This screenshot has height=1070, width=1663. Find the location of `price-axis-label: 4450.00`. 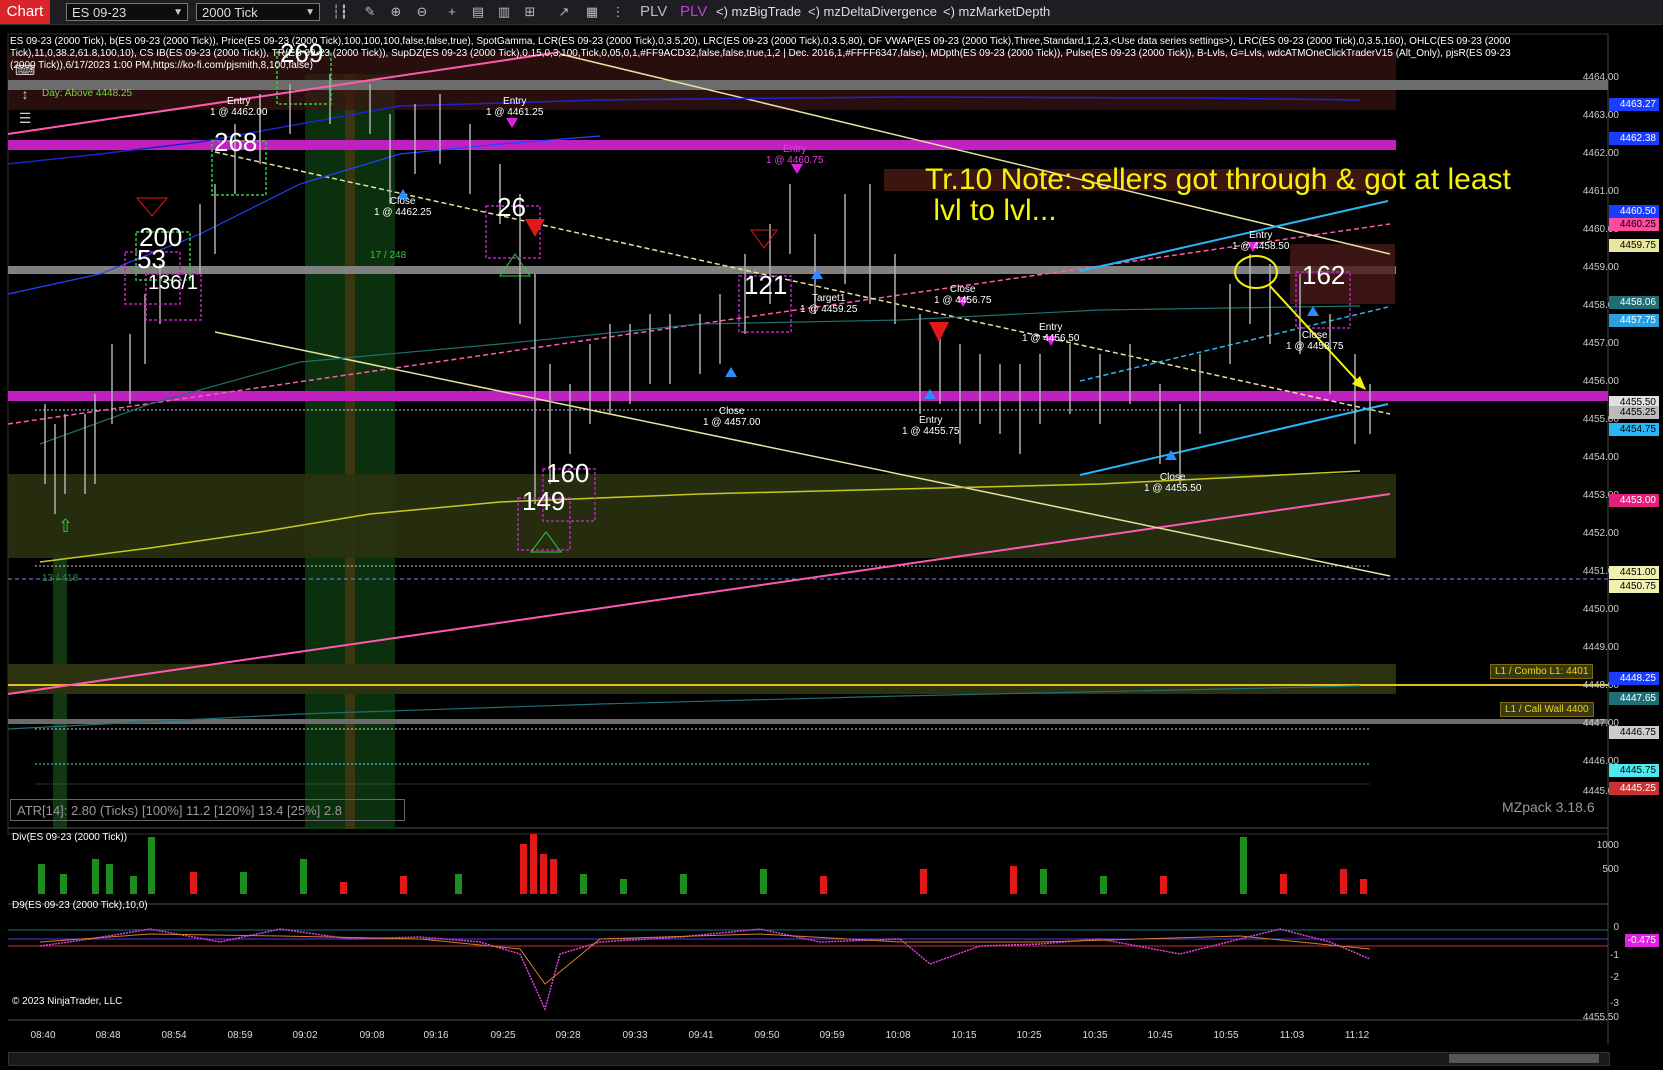

price-axis-label: 4450.00 is located at coordinates (1600, 609).